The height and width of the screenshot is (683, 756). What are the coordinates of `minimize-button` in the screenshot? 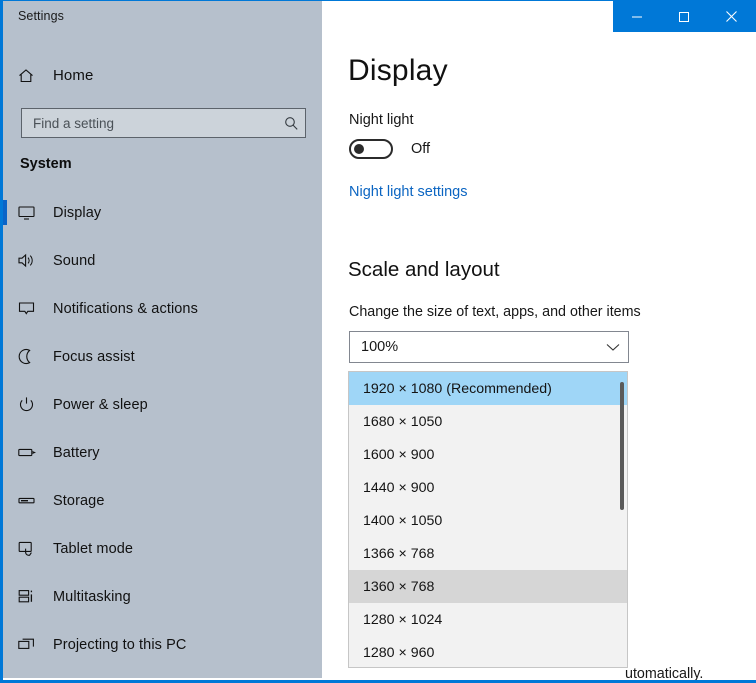 It's located at (637, 16).